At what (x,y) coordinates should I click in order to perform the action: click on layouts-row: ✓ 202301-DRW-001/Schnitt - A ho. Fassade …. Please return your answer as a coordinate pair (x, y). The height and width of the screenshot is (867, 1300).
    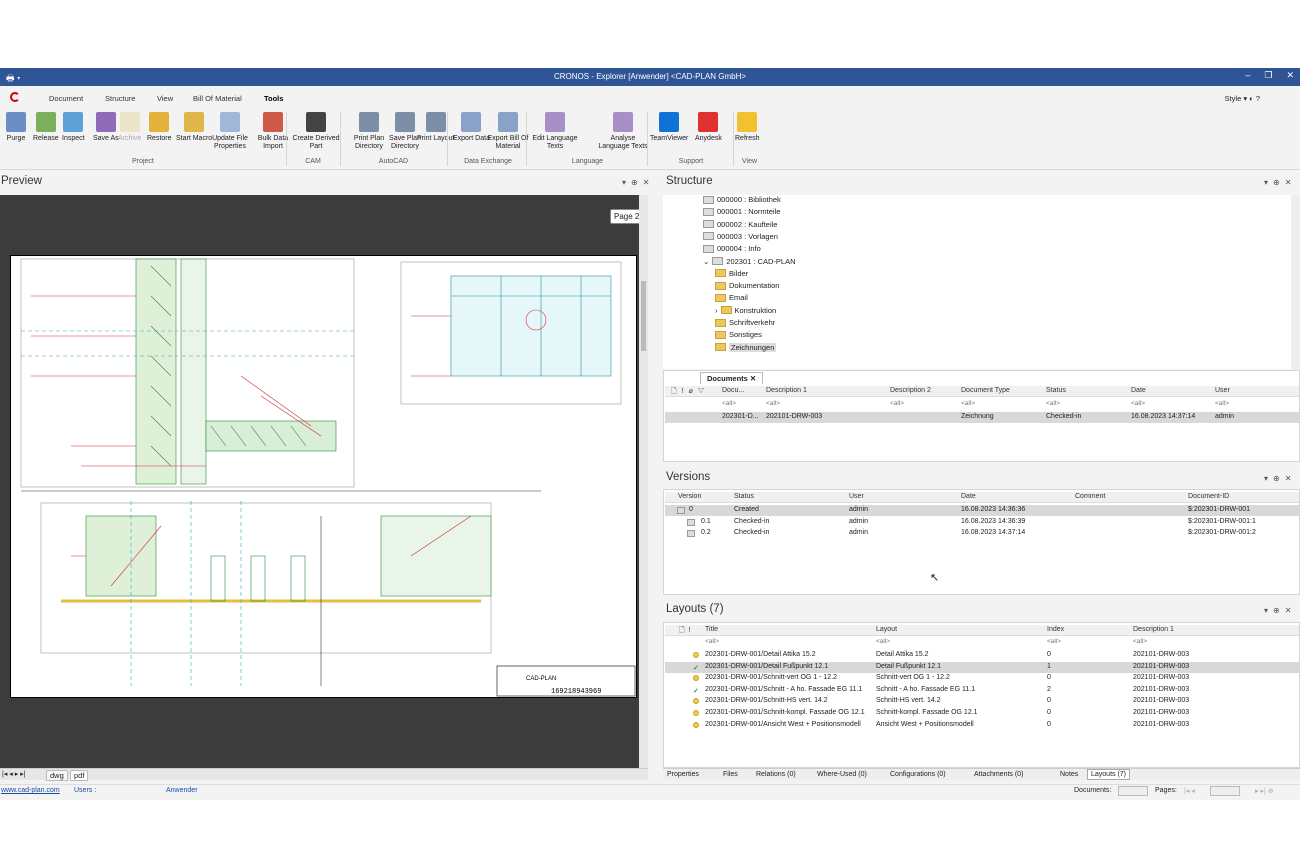
    Looking at the image, I should click on (982, 690).